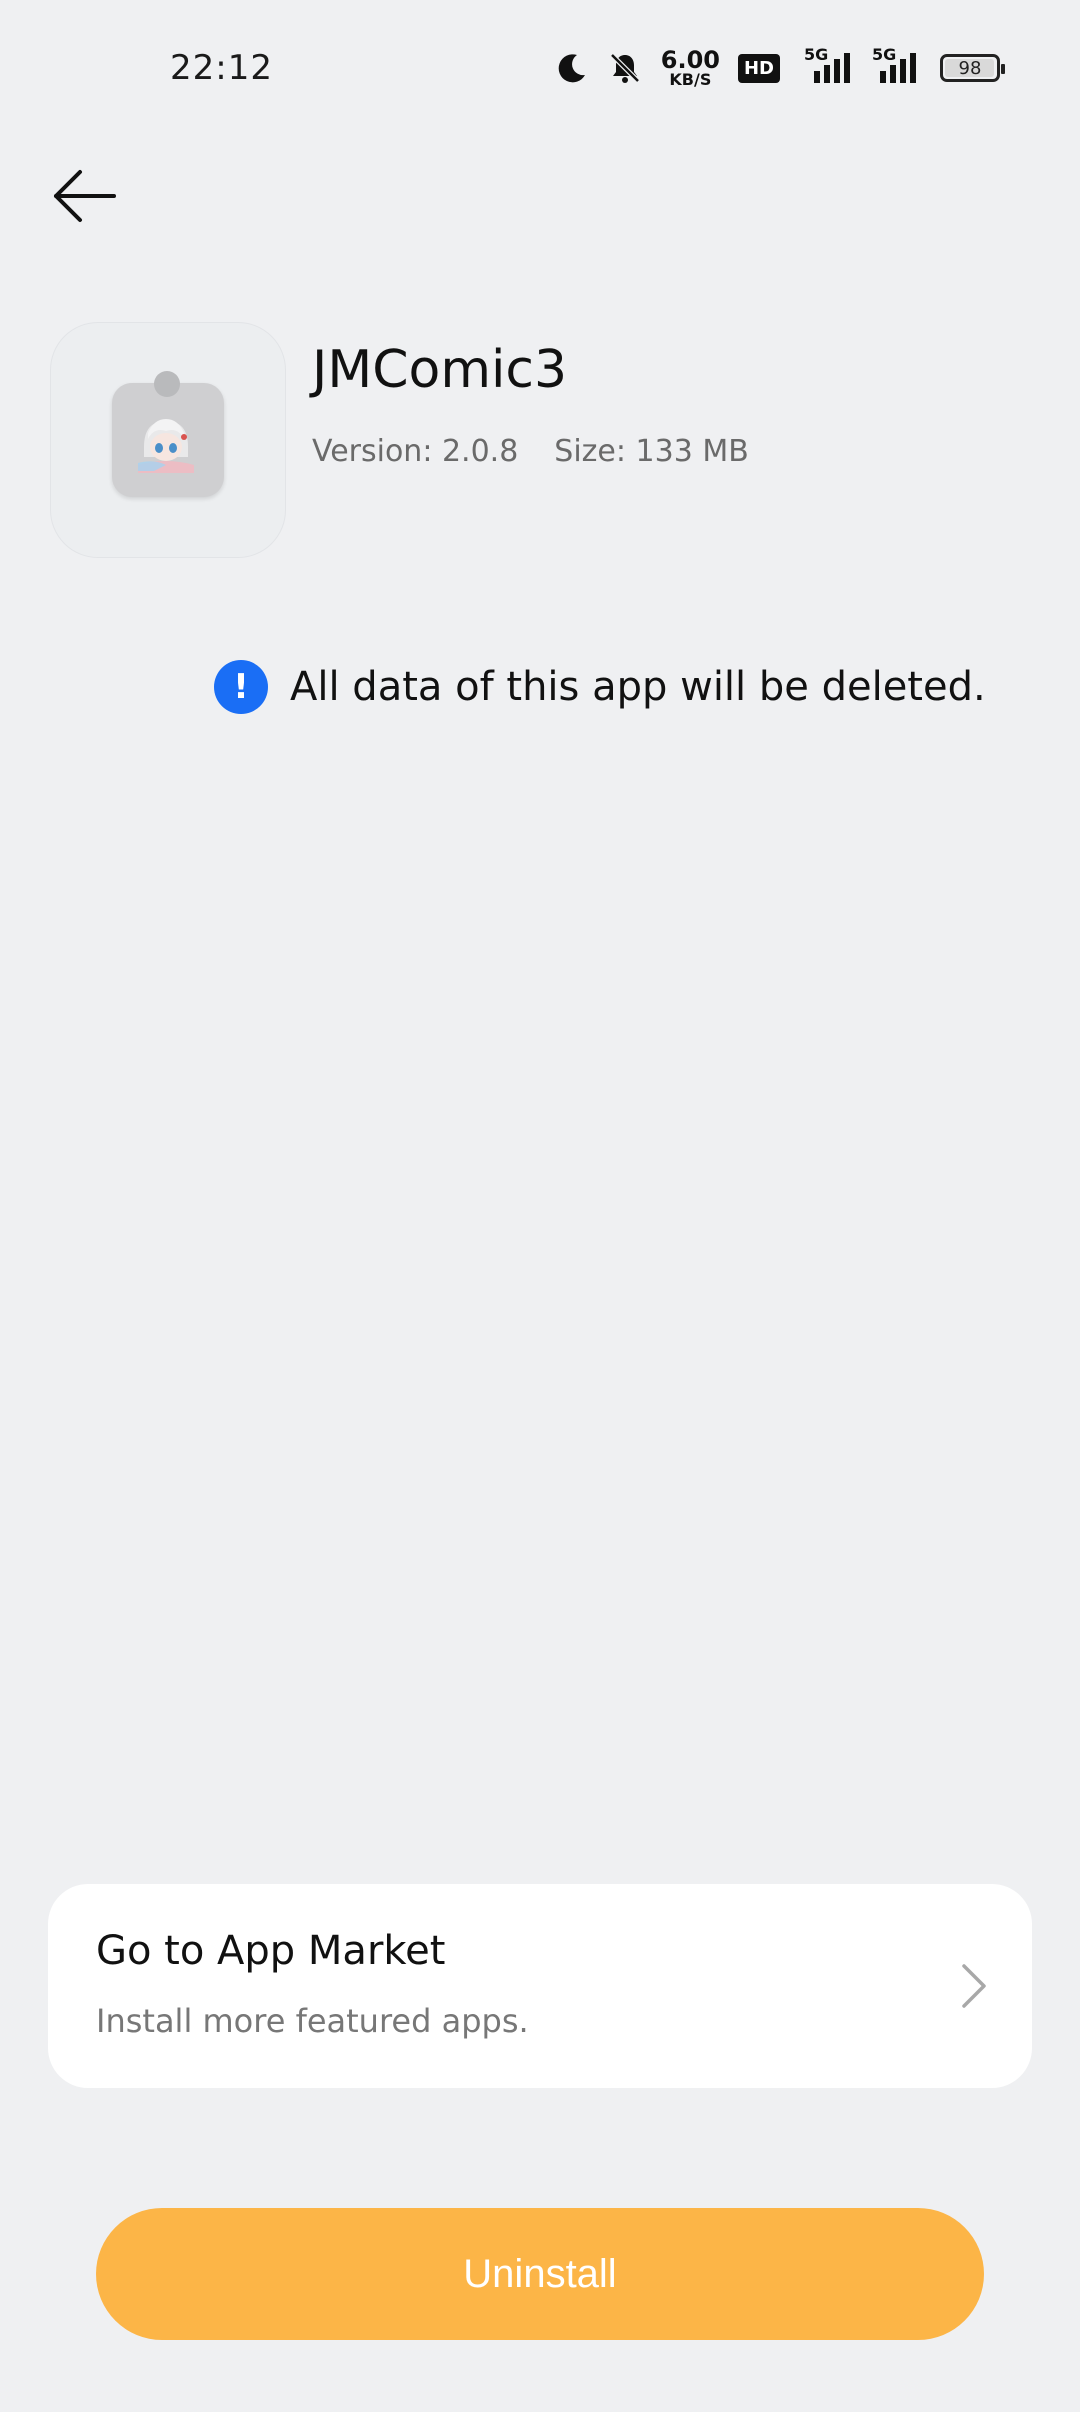  What do you see at coordinates (816, 54) in the screenshot?
I see `signal-1-label: 5G` at bounding box center [816, 54].